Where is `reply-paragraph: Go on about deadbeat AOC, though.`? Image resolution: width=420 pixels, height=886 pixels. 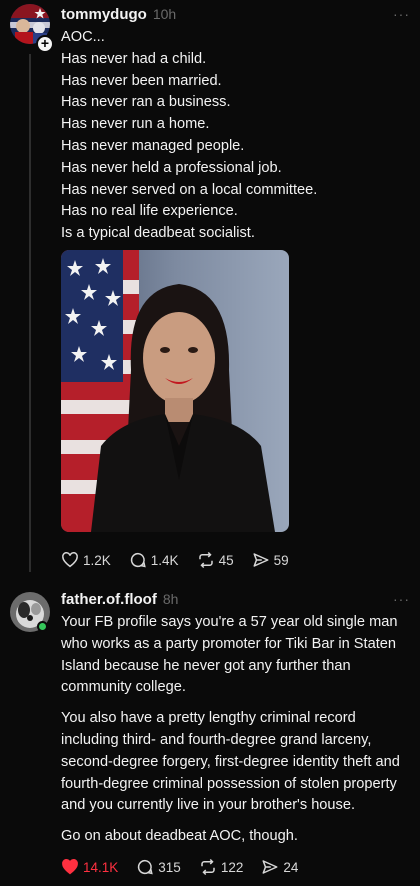
reply-paragraph: Go on about deadbeat AOC, though. is located at coordinates (179, 836).